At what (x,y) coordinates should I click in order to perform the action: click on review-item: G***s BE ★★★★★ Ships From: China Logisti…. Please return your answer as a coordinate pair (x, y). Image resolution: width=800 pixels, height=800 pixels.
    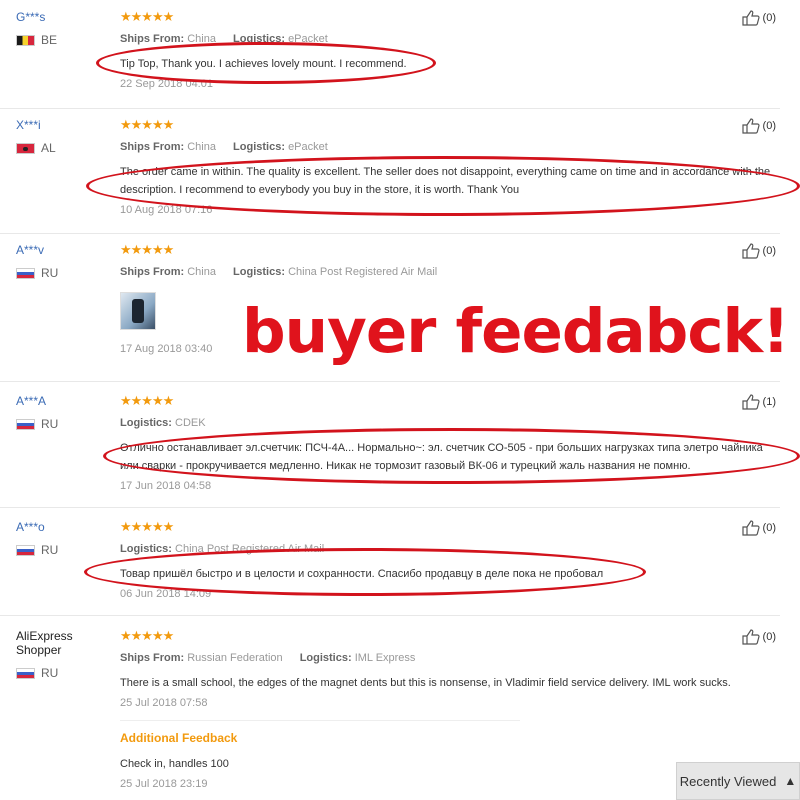
    Looking at the image, I should click on (390, 54).